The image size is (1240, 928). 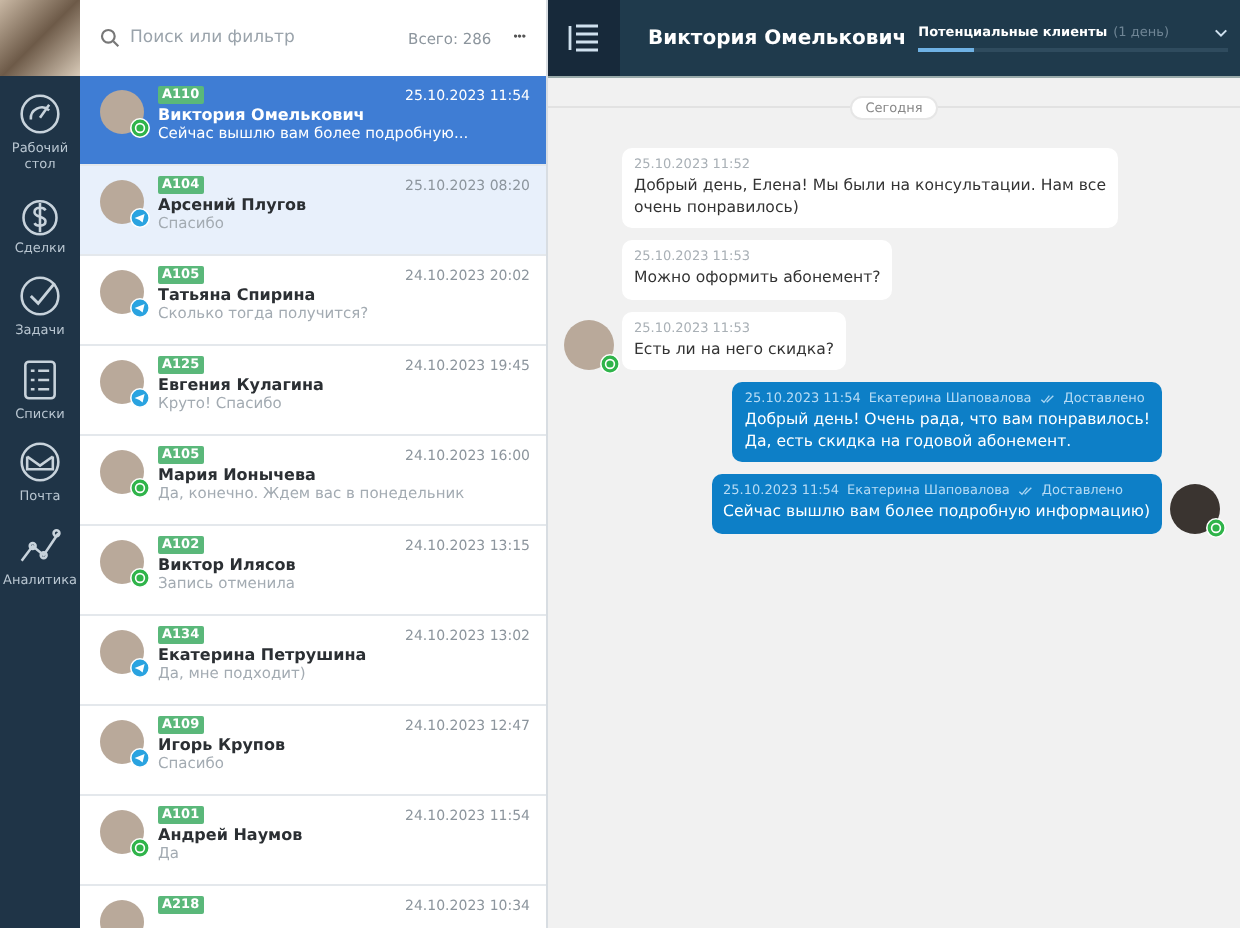 What do you see at coordinates (110, 38) in the screenshot?
I see `search-icon` at bounding box center [110, 38].